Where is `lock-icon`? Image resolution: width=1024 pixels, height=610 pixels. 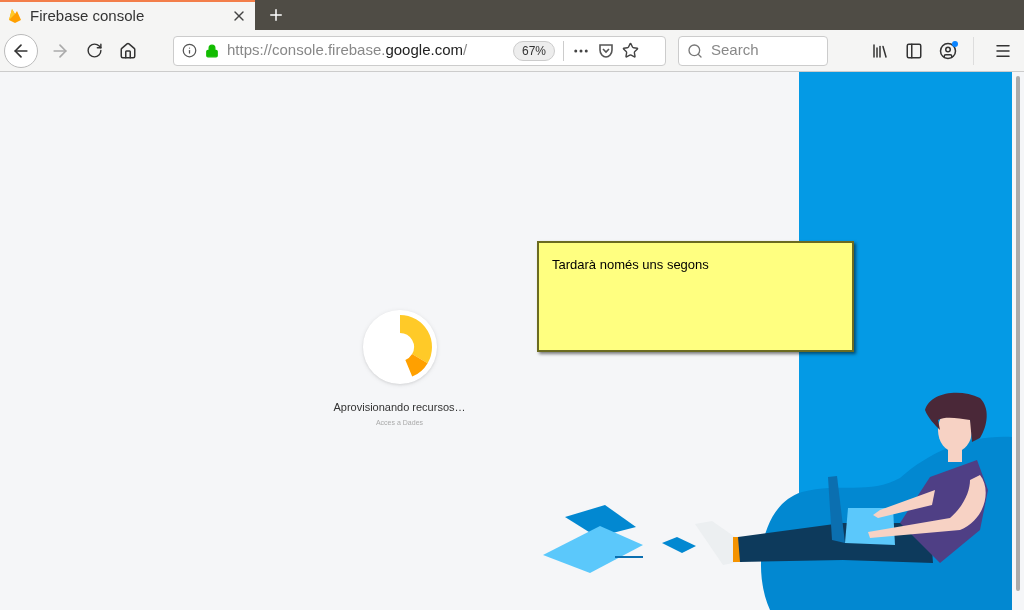
lock-icon is located at coordinates (212, 50).